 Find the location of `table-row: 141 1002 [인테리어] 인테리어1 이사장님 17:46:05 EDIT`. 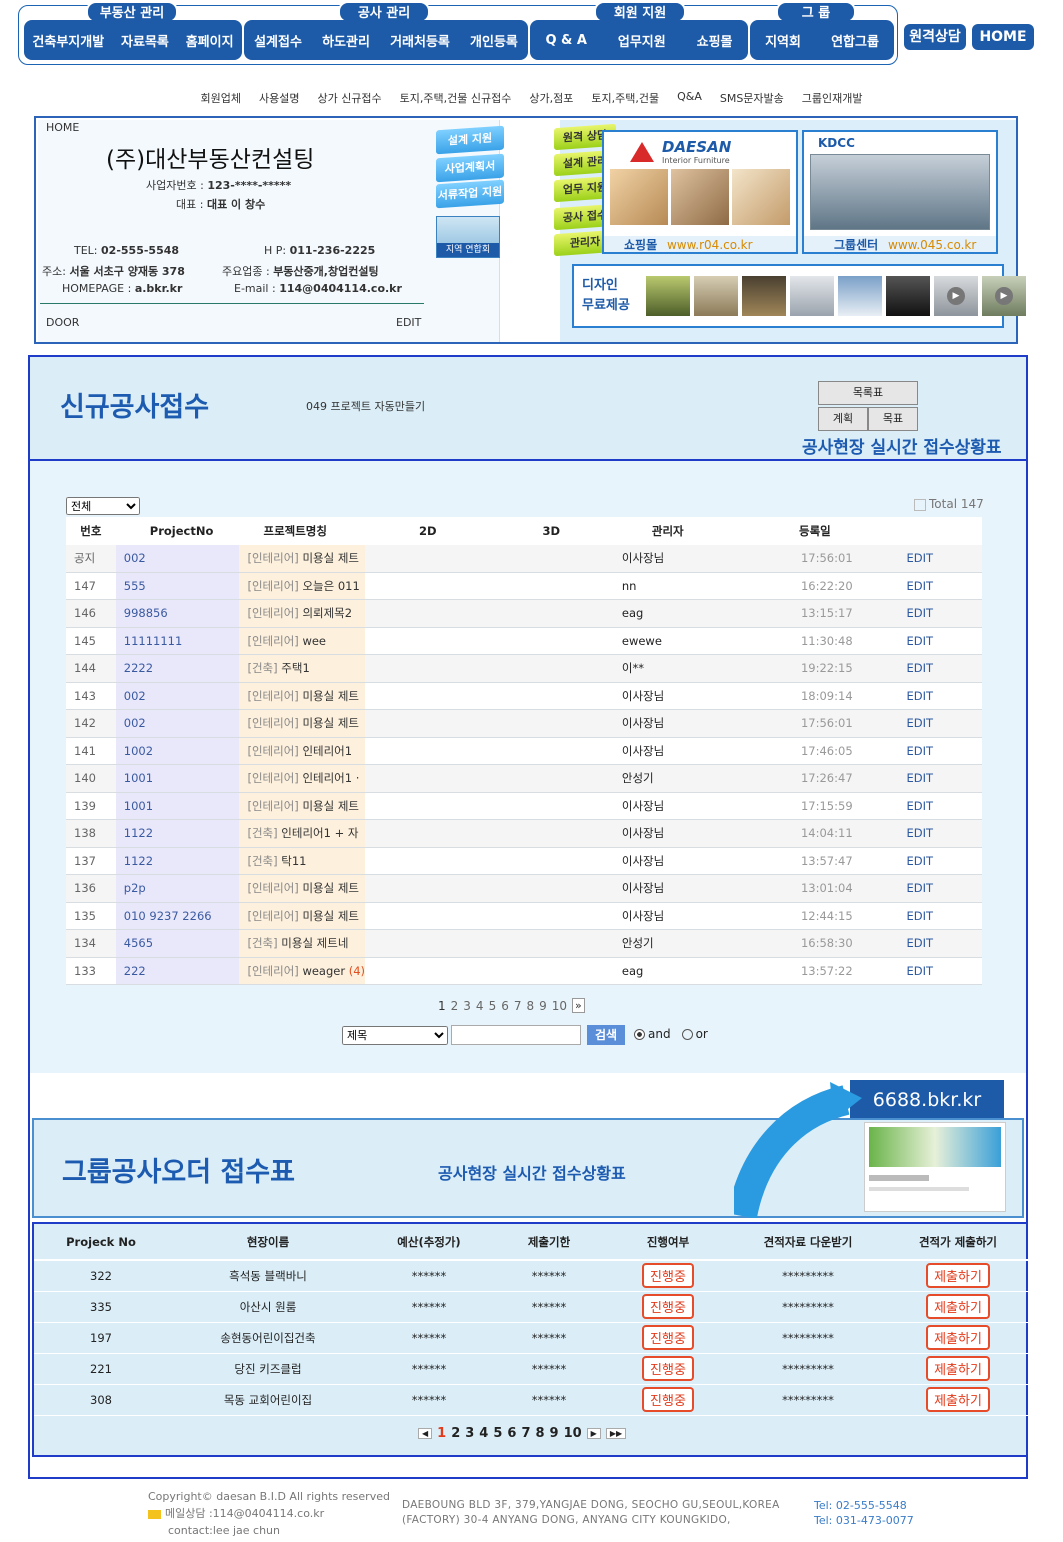

table-row: 141 1002 [인테리어] 인테리어1 이사장님 17:46:05 EDIT is located at coordinates (524, 751).